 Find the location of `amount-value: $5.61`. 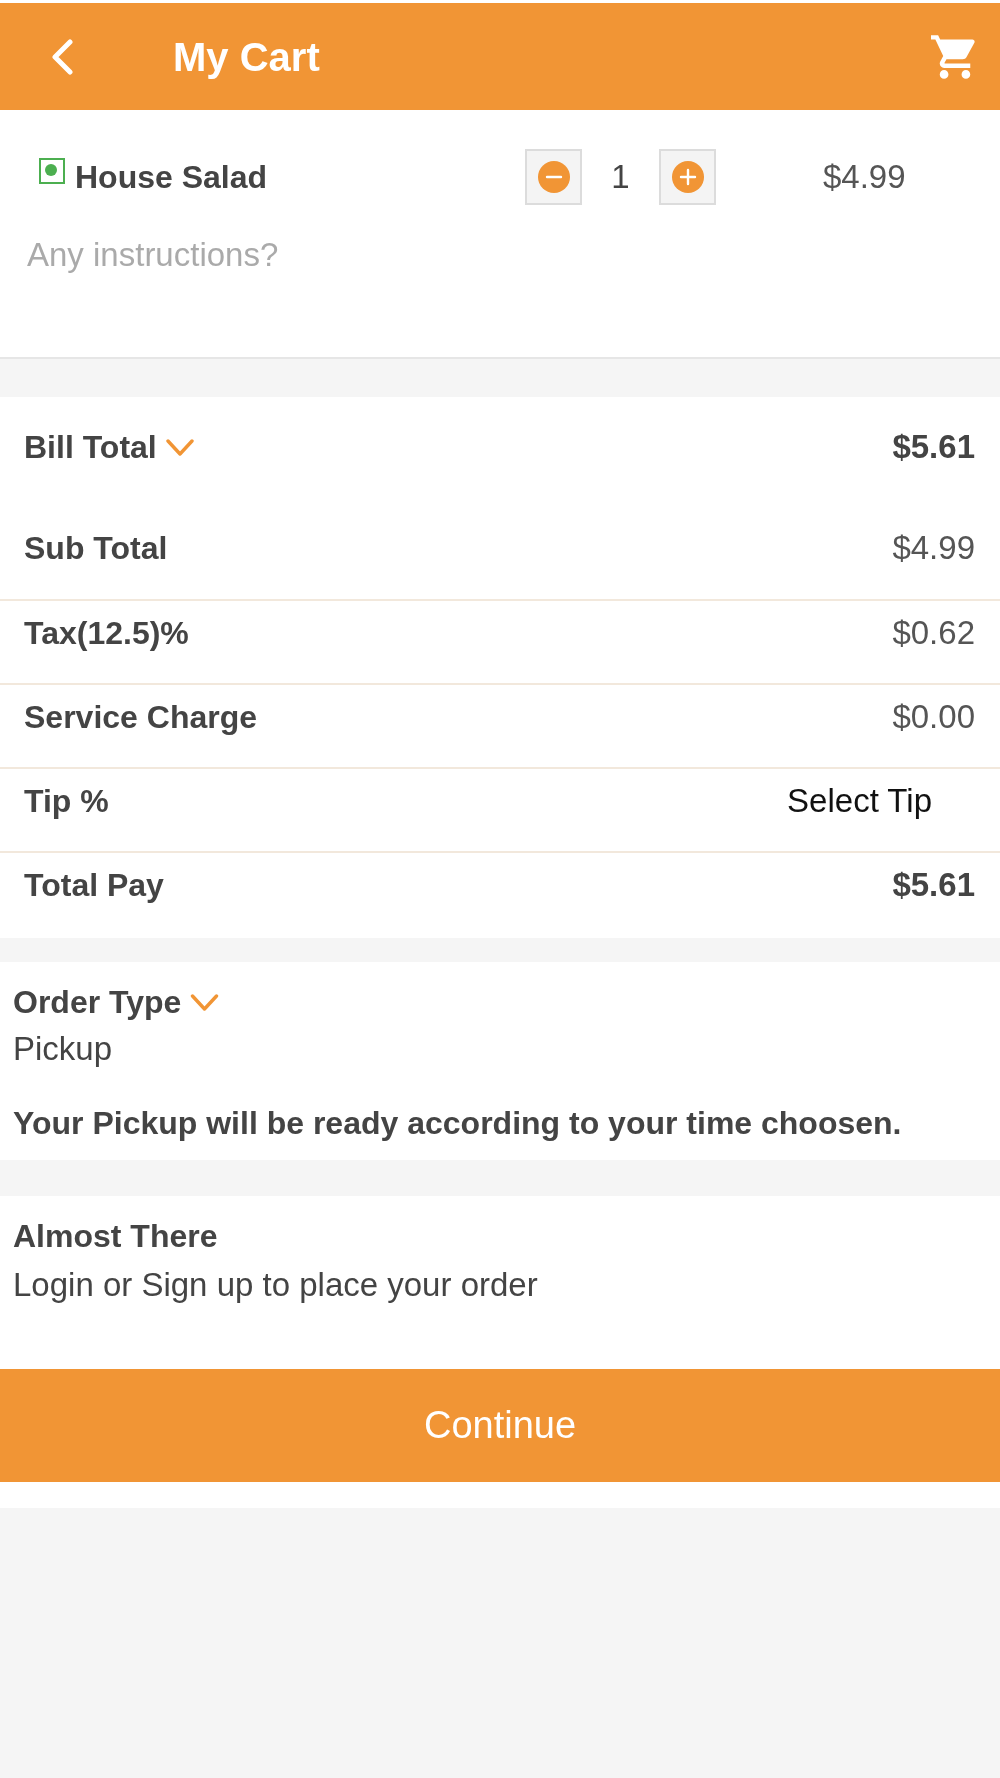

amount-value: $5.61 is located at coordinates (933, 885).